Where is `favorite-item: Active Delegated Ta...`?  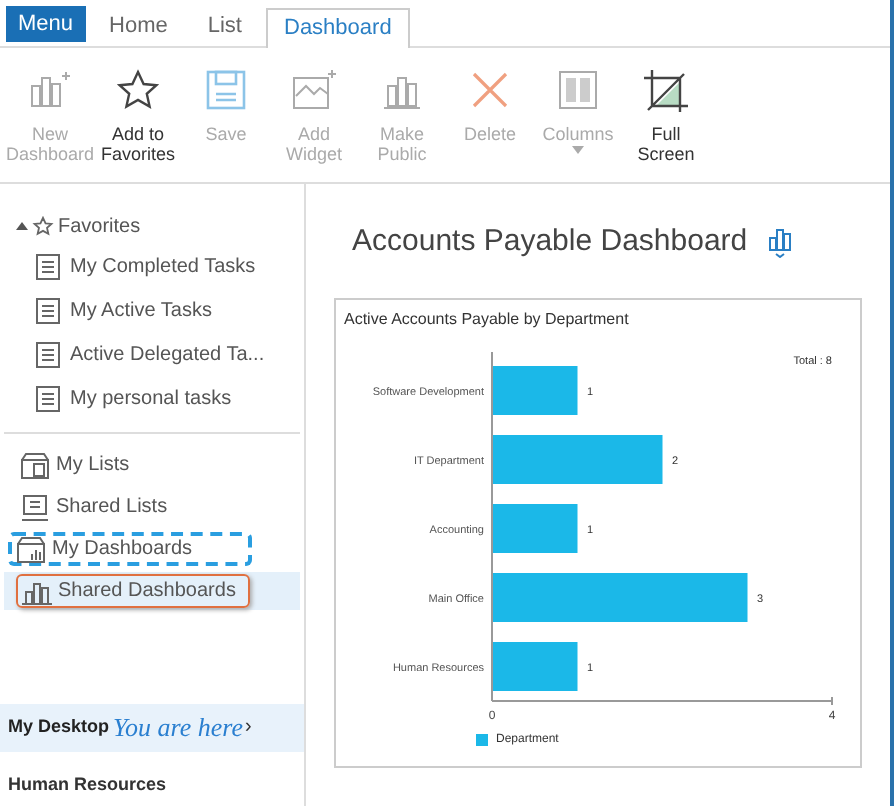 favorite-item: Active Delegated Ta... is located at coordinates (152, 354).